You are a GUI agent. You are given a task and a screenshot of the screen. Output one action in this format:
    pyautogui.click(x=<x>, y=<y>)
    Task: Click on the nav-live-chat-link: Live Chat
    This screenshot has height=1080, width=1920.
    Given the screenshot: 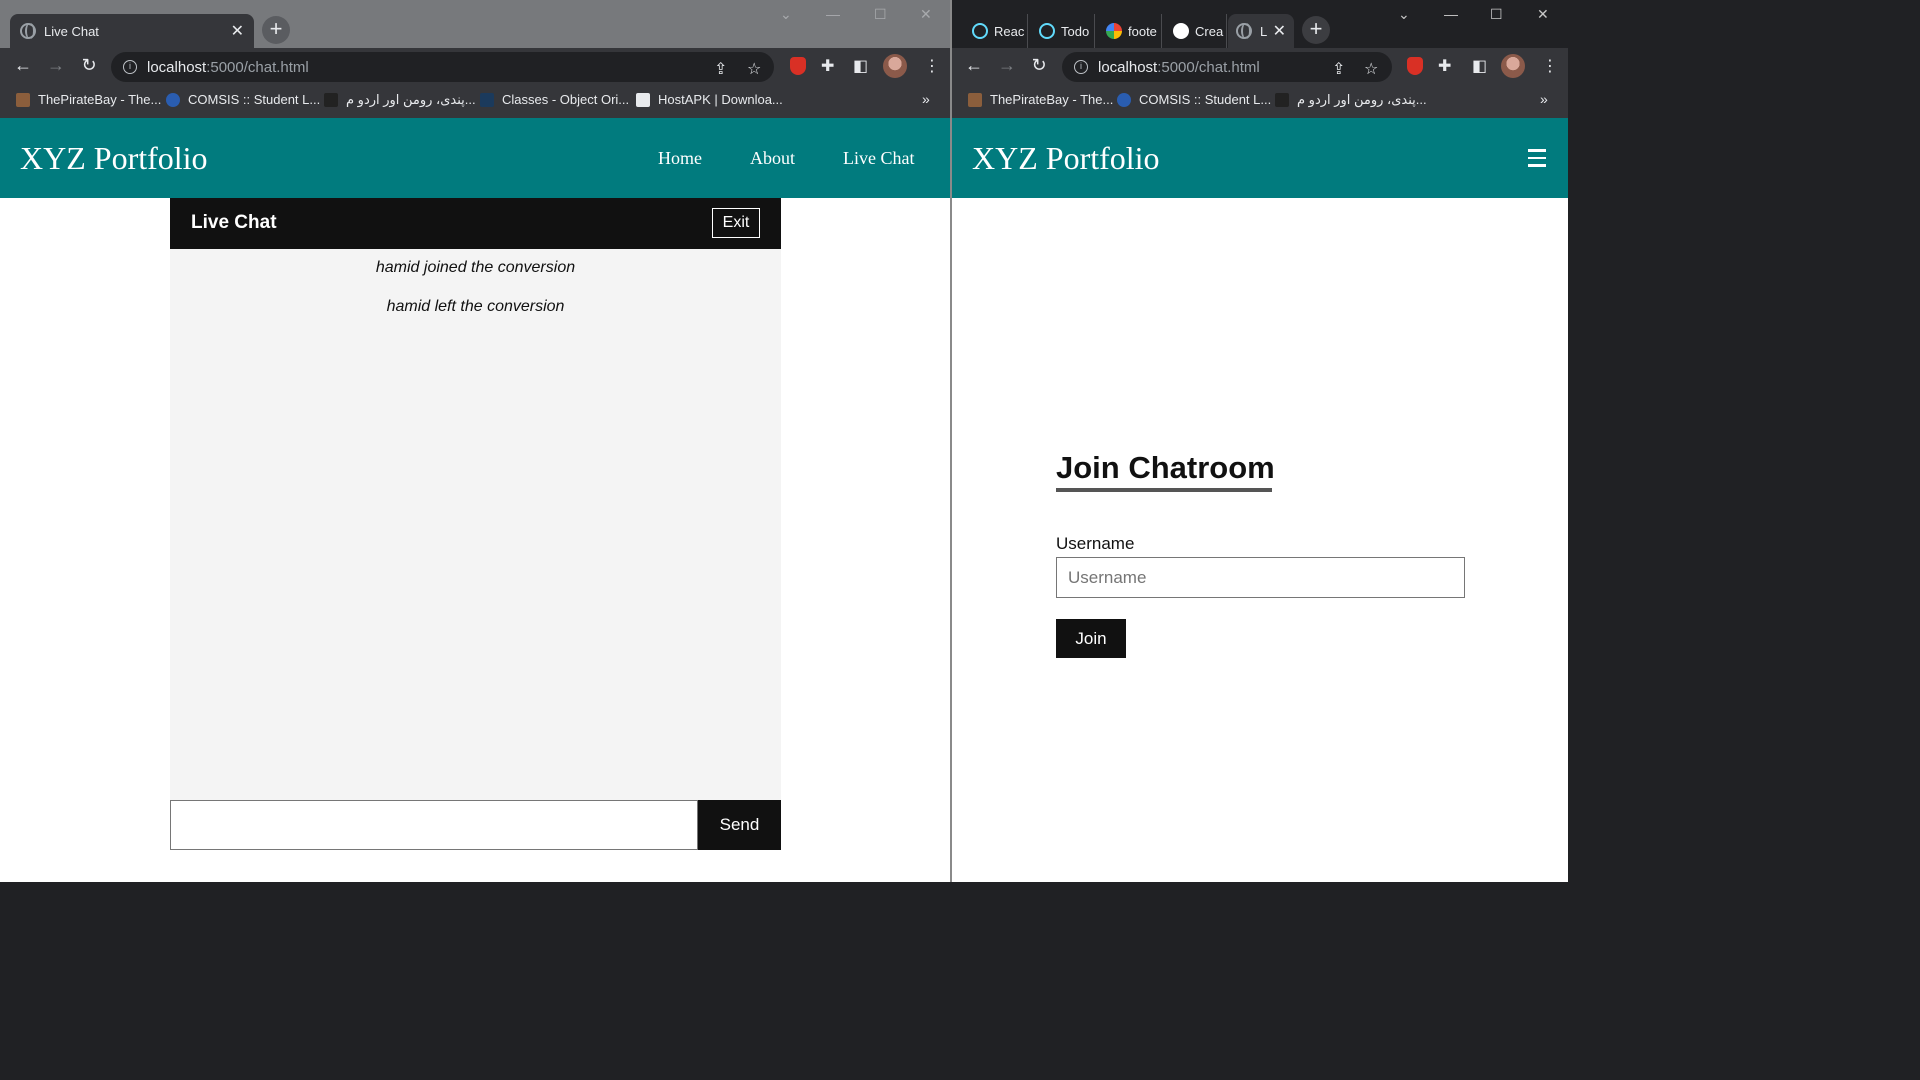 What is the action you would take?
    pyautogui.click(x=878, y=158)
    